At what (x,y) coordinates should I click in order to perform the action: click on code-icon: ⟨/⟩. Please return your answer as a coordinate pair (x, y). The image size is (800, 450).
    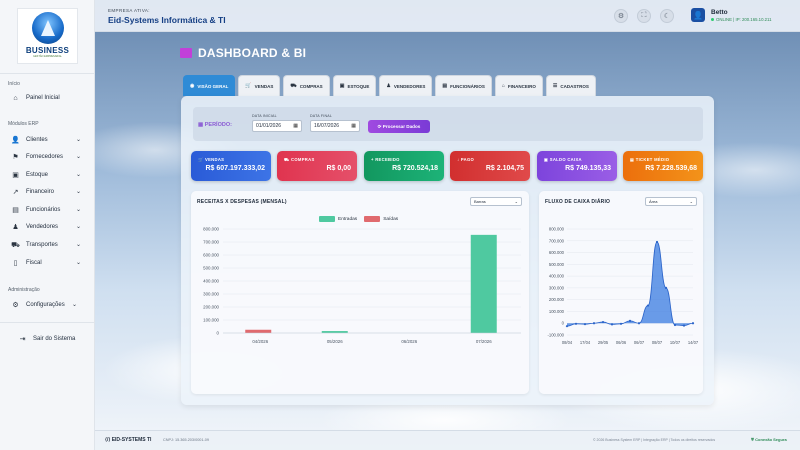
    Looking at the image, I should click on (108, 440).